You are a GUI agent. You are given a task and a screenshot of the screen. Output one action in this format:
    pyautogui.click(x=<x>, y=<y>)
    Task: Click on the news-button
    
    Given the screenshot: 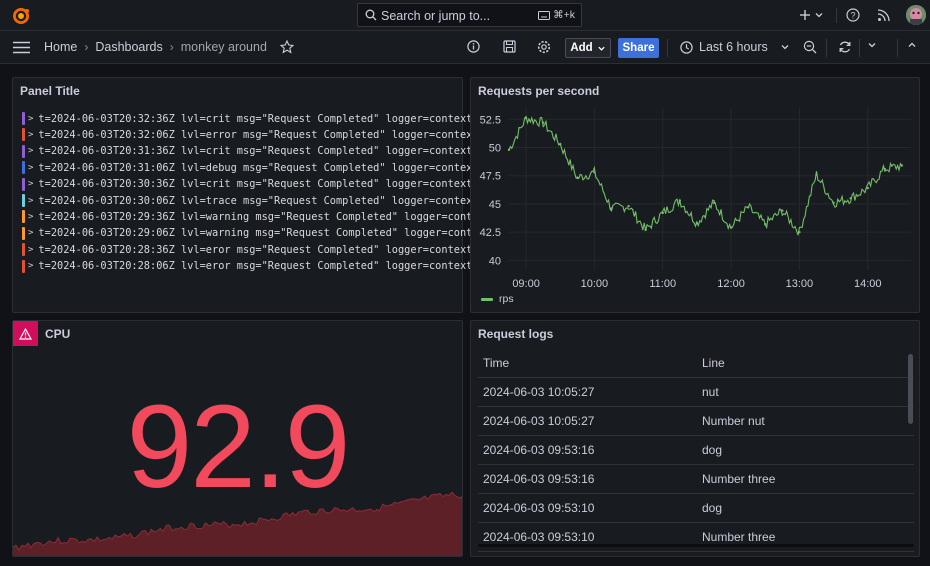 What is the action you would take?
    pyautogui.click(x=883, y=15)
    